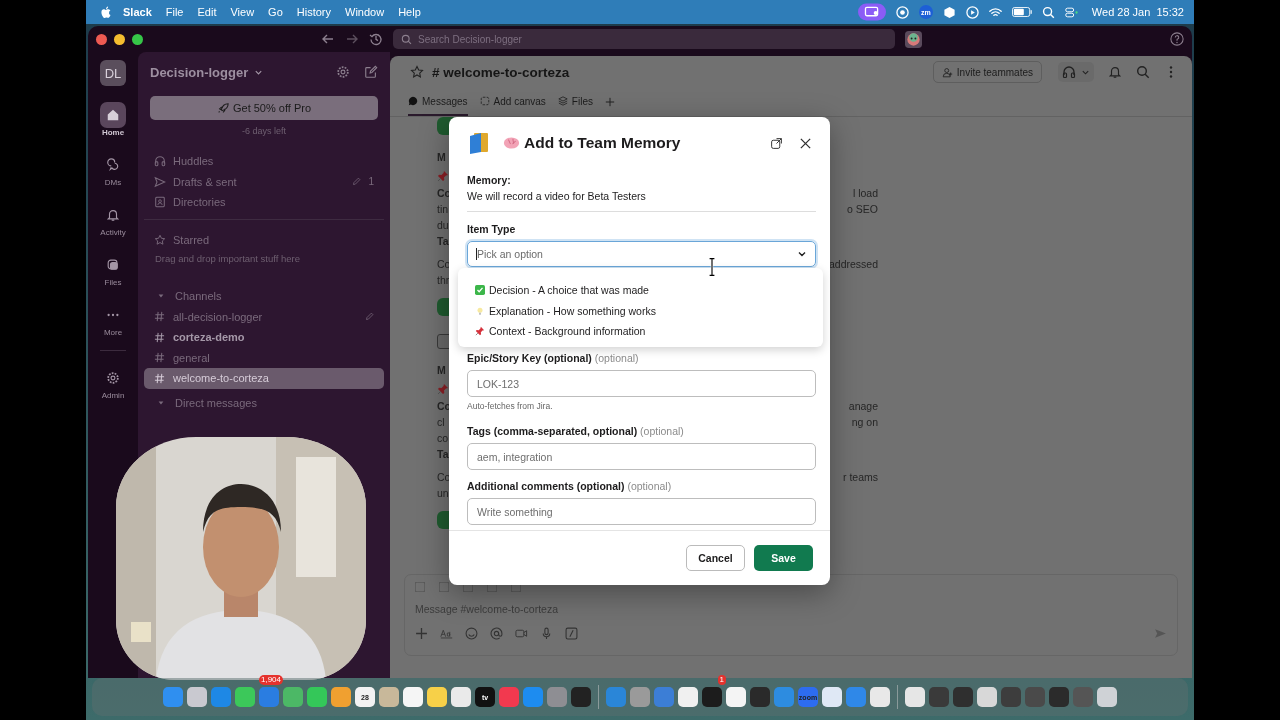  What do you see at coordinates (119, 39) in the screenshot?
I see `minimize-window-button` at bounding box center [119, 39].